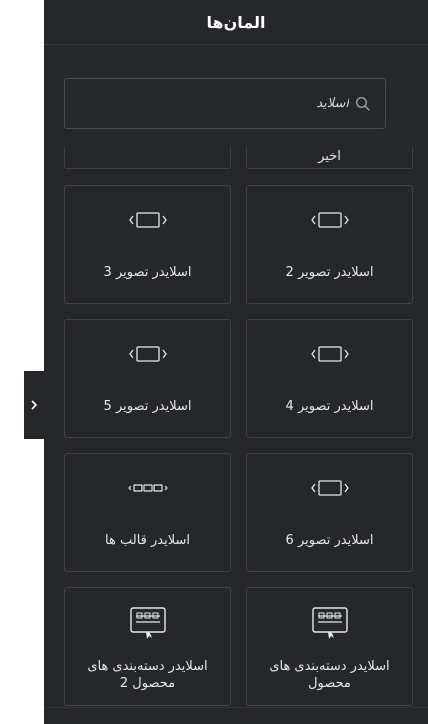 The image size is (428, 724). I want to click on search-box, so click(225, 103).